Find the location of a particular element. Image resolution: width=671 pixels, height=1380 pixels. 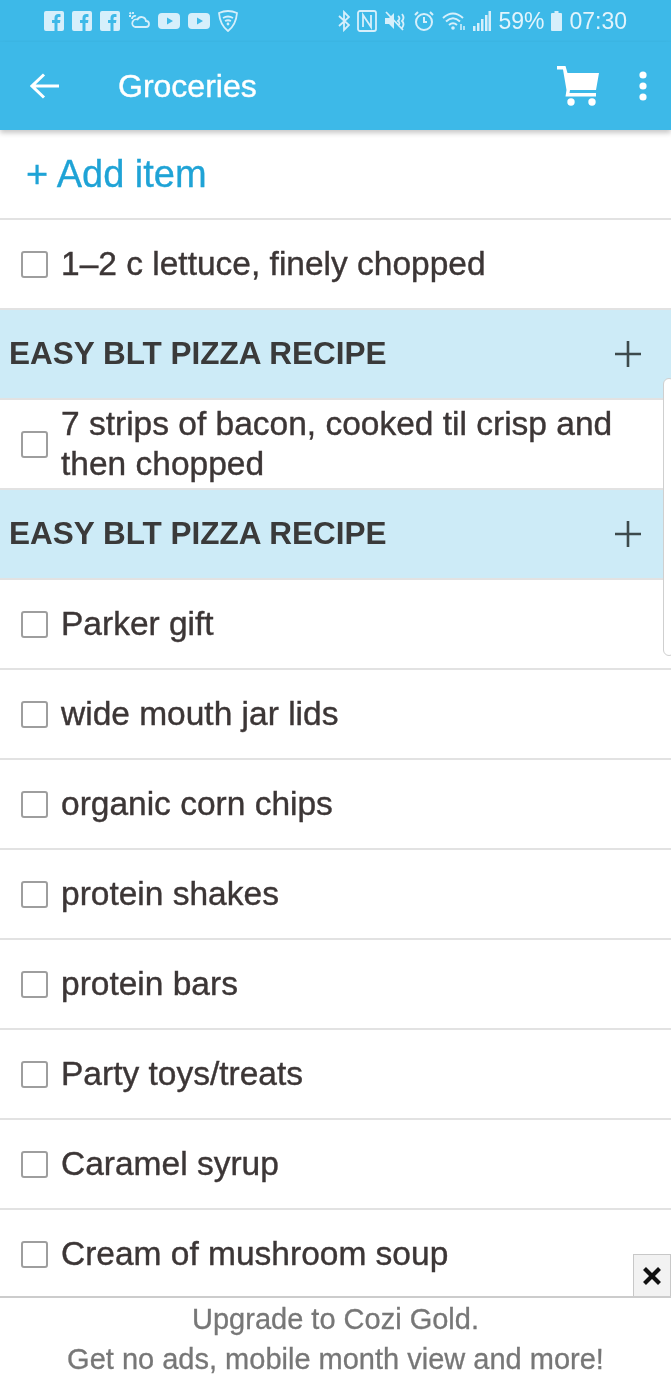

battery-icon is located at coordinates (557, 21).